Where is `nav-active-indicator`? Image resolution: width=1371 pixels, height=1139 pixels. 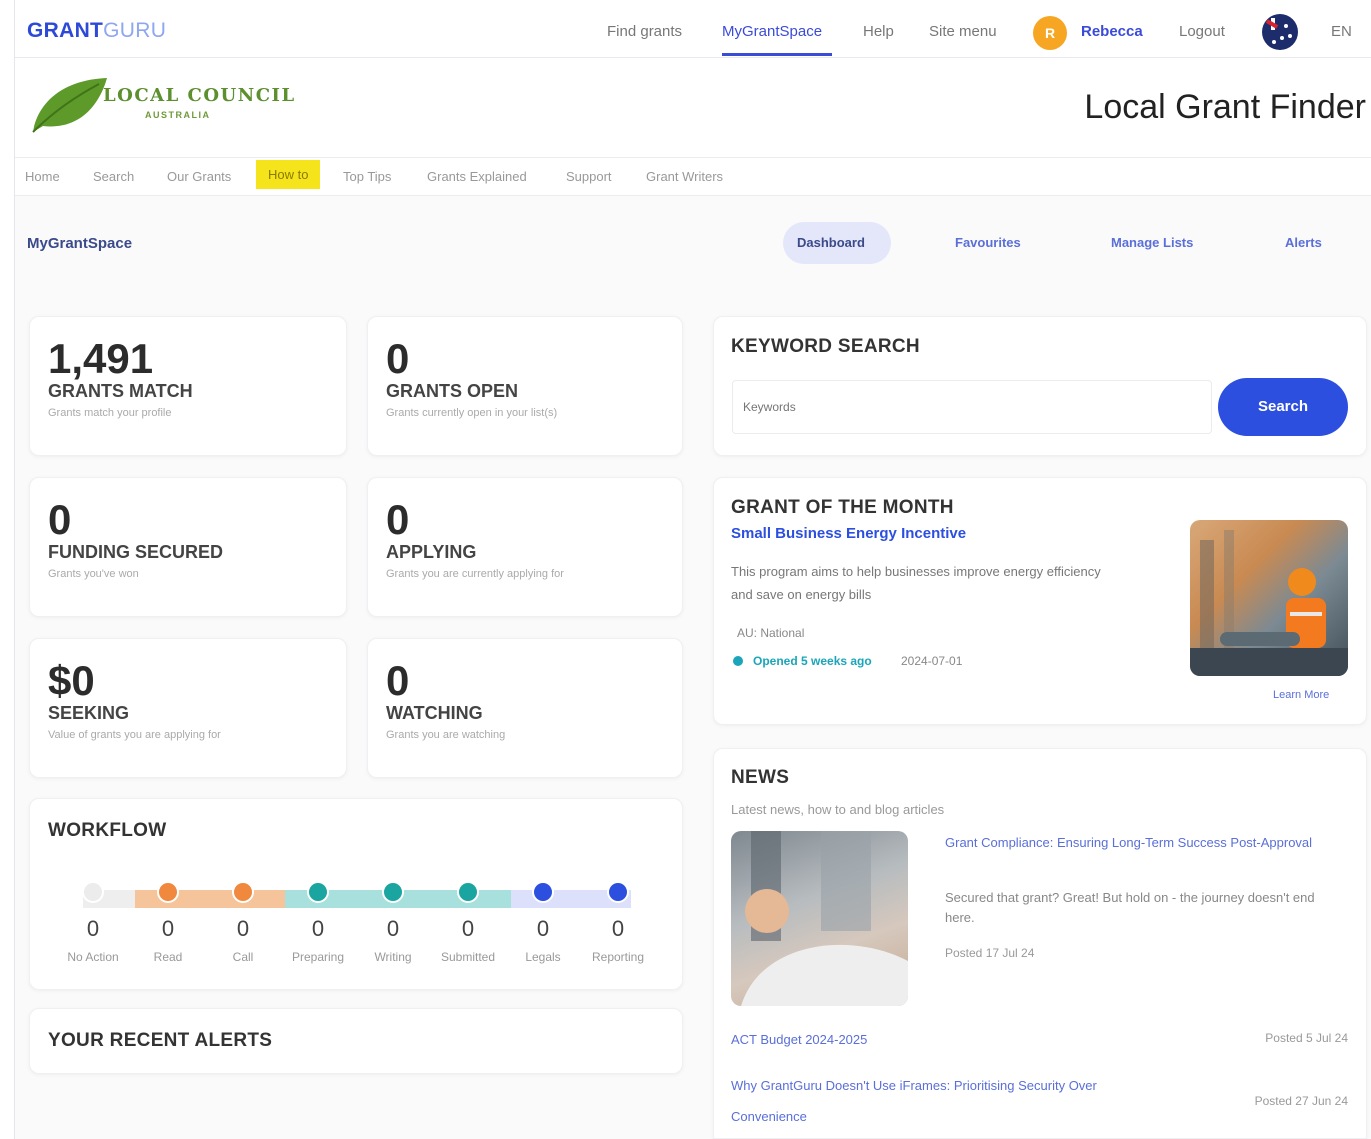
nav-active-indicator is located at coordinates (777, 54).